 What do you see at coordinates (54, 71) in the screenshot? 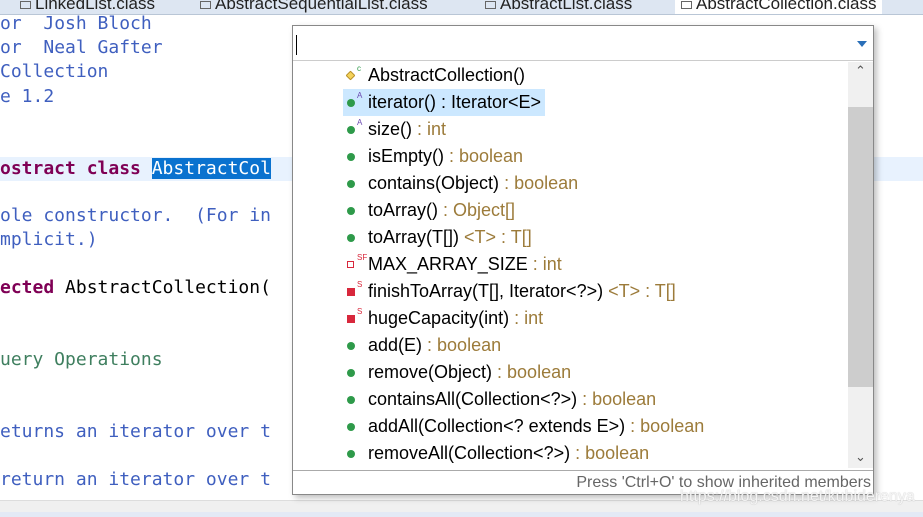
I see `code-line: Collection` at bounding box center [54, 71].